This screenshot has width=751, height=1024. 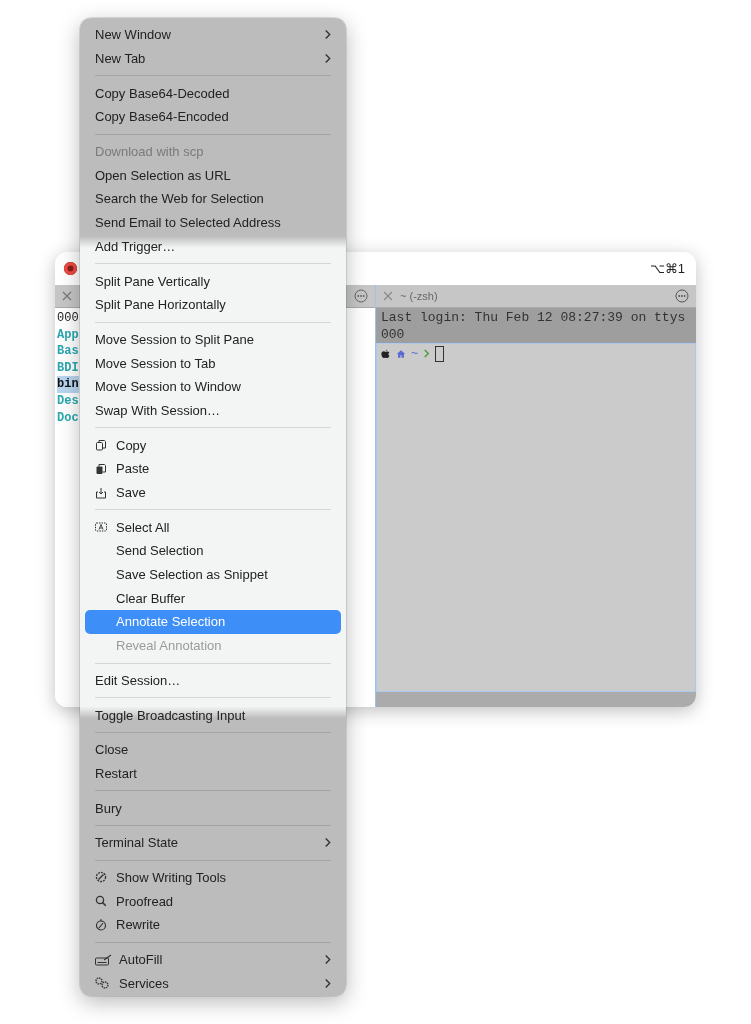 What do you see at coordinates (68, 351) in the screenshot?
I see `terminal-text: Bas` at bounding box center [68, 351].